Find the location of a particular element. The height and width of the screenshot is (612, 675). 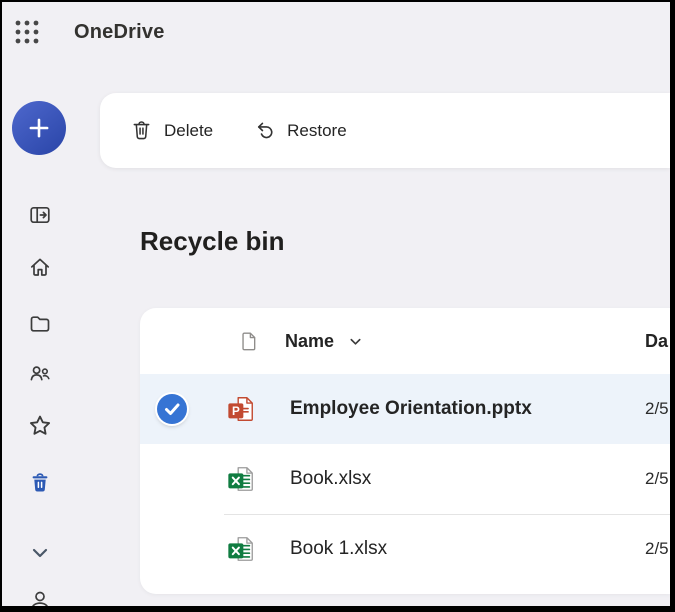

restore-button-label: Restore is located at coordinates (317, 130).